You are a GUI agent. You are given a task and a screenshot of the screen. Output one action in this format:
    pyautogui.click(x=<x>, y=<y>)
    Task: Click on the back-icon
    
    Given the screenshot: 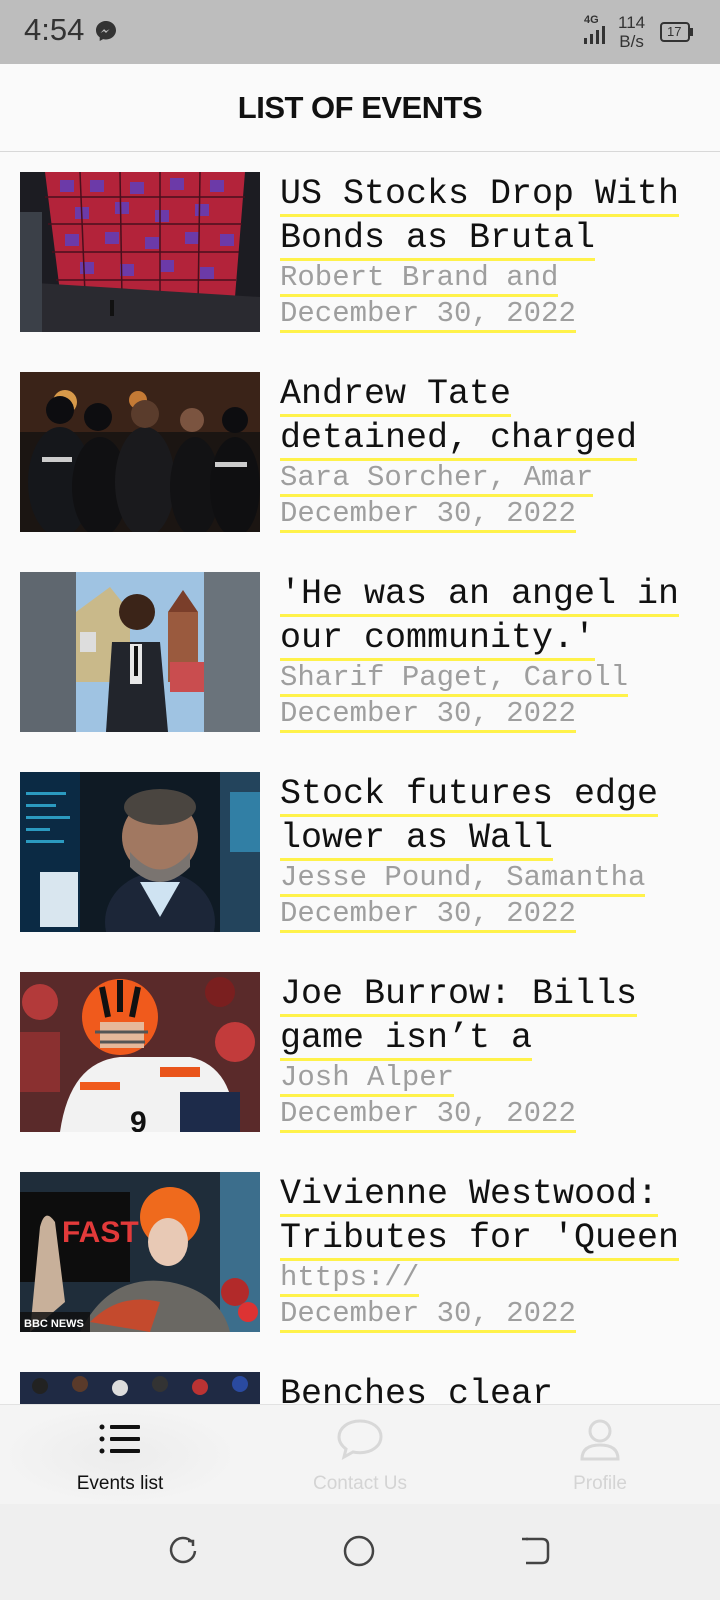 What is the action you would take?
    pyautogui.click(x=535, y=1553)
    